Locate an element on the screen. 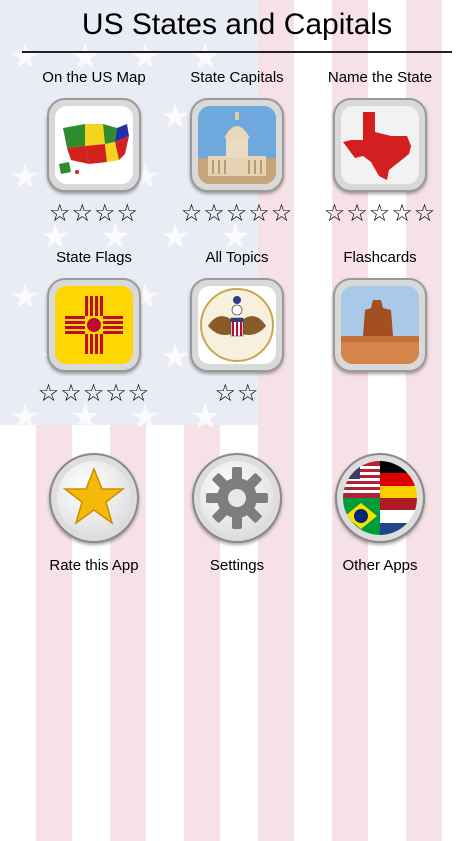  topic-label: On the US Map is located at coordinates (94, 77).